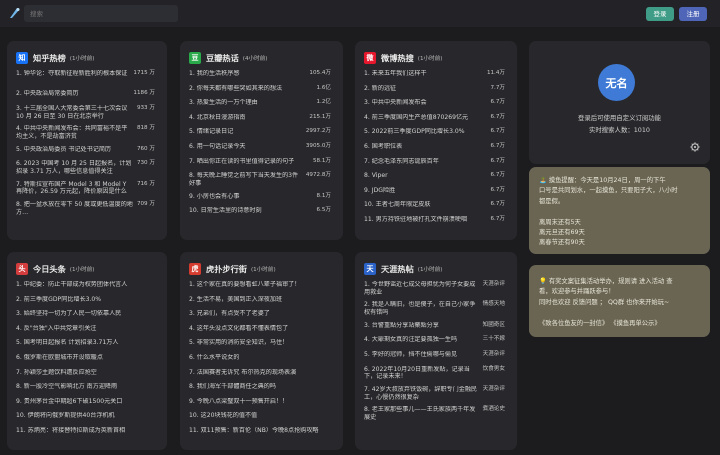 Image resolution: width=720 pixels, height=455 pixels. Describe the element at coordinates (85, 402) in the screenshot. I see `item-title: 9. 贵州茅台金中期超6下破1500元关口` at that location.